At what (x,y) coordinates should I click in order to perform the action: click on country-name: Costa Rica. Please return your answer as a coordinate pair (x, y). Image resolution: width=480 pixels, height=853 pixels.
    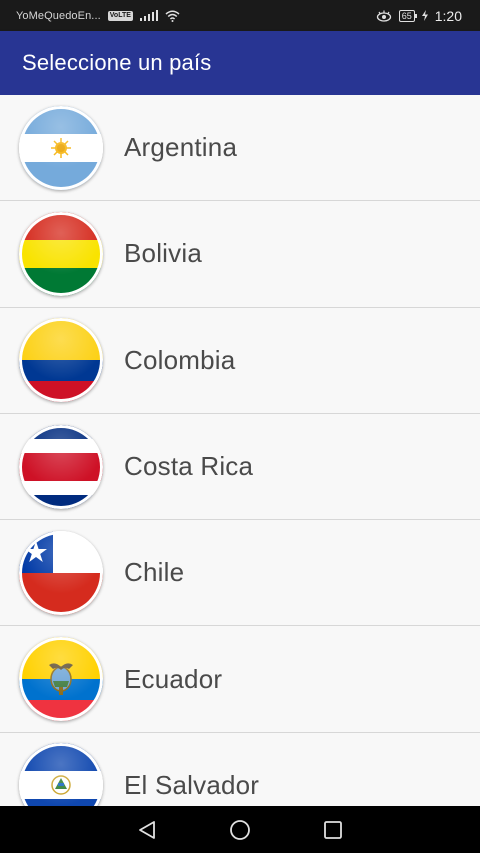
    Looking at the image, I should click on (189, 466).